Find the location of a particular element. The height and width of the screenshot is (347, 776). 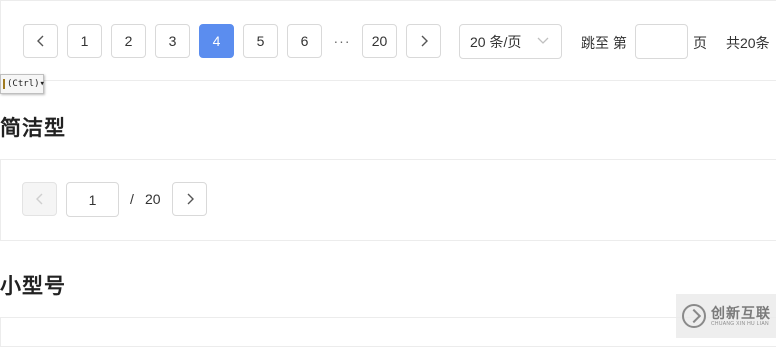

page-button-6: 6 is located at coordinates (304, 41).